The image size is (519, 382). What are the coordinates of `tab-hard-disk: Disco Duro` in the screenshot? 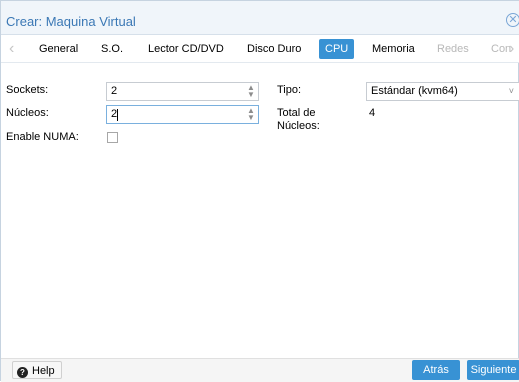 It's located at (274, 49).